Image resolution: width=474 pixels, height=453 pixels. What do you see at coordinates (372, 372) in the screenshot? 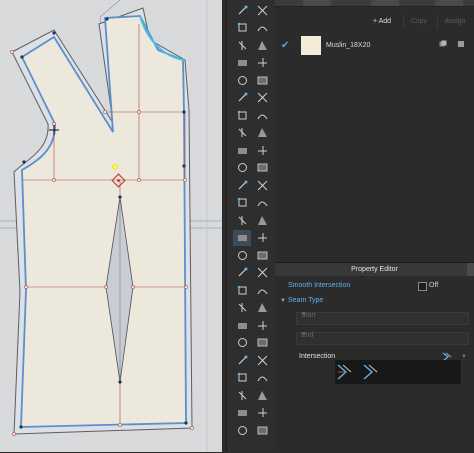
I see `intersection-style-option-2-icon` at bounding box center [372, 372].